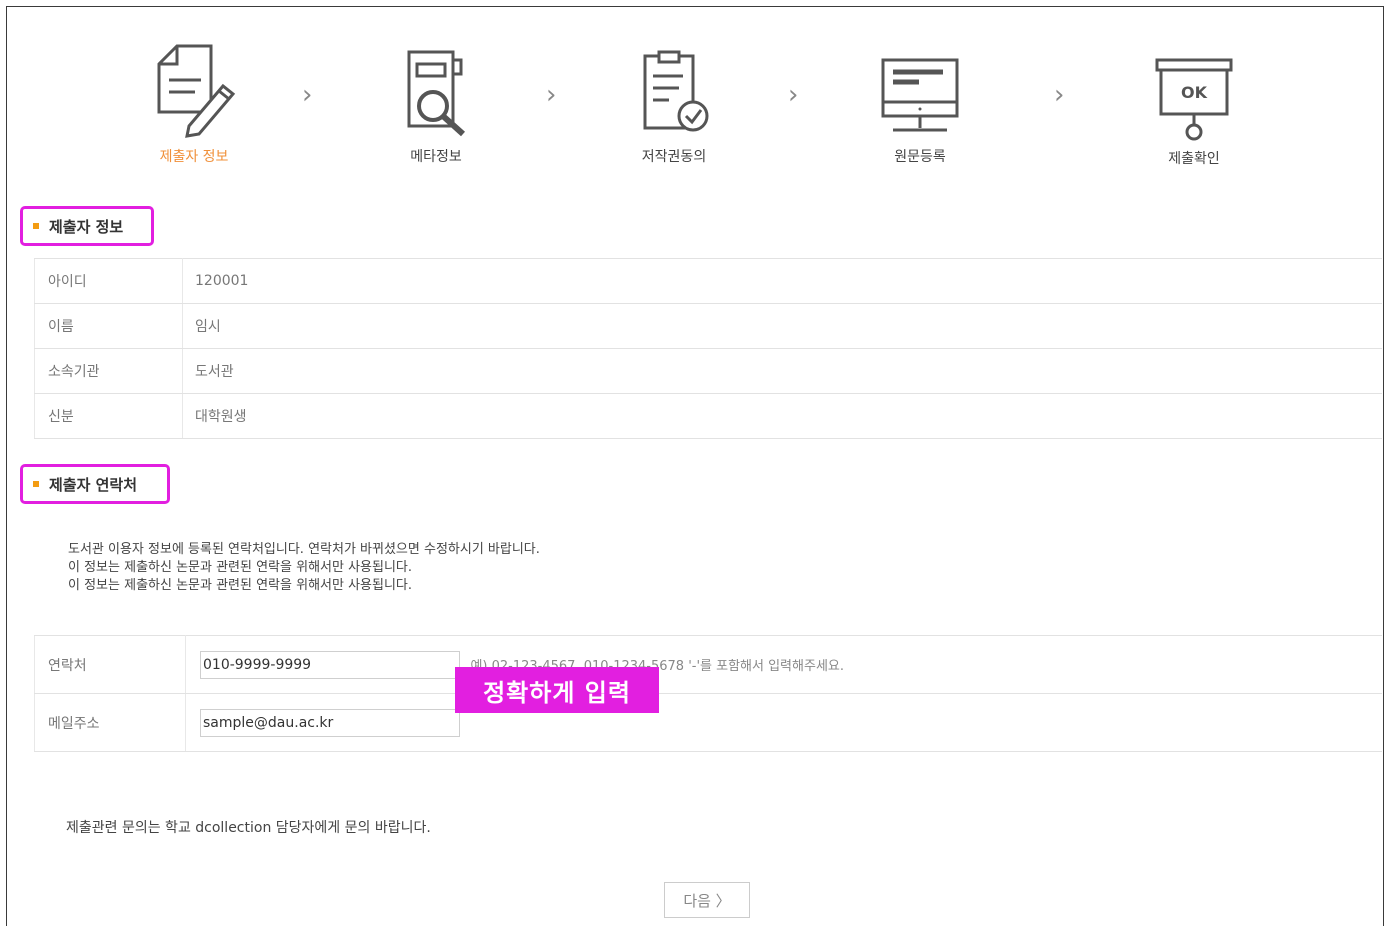  I want to click on email-cell, so click(783, 722).